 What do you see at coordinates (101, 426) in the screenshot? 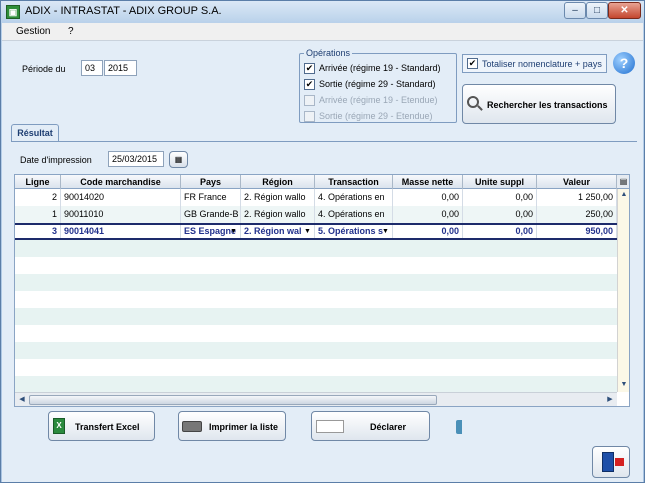
I see `transfert-excel-button: X Transfert Excel` at bounding box center [101, 426].